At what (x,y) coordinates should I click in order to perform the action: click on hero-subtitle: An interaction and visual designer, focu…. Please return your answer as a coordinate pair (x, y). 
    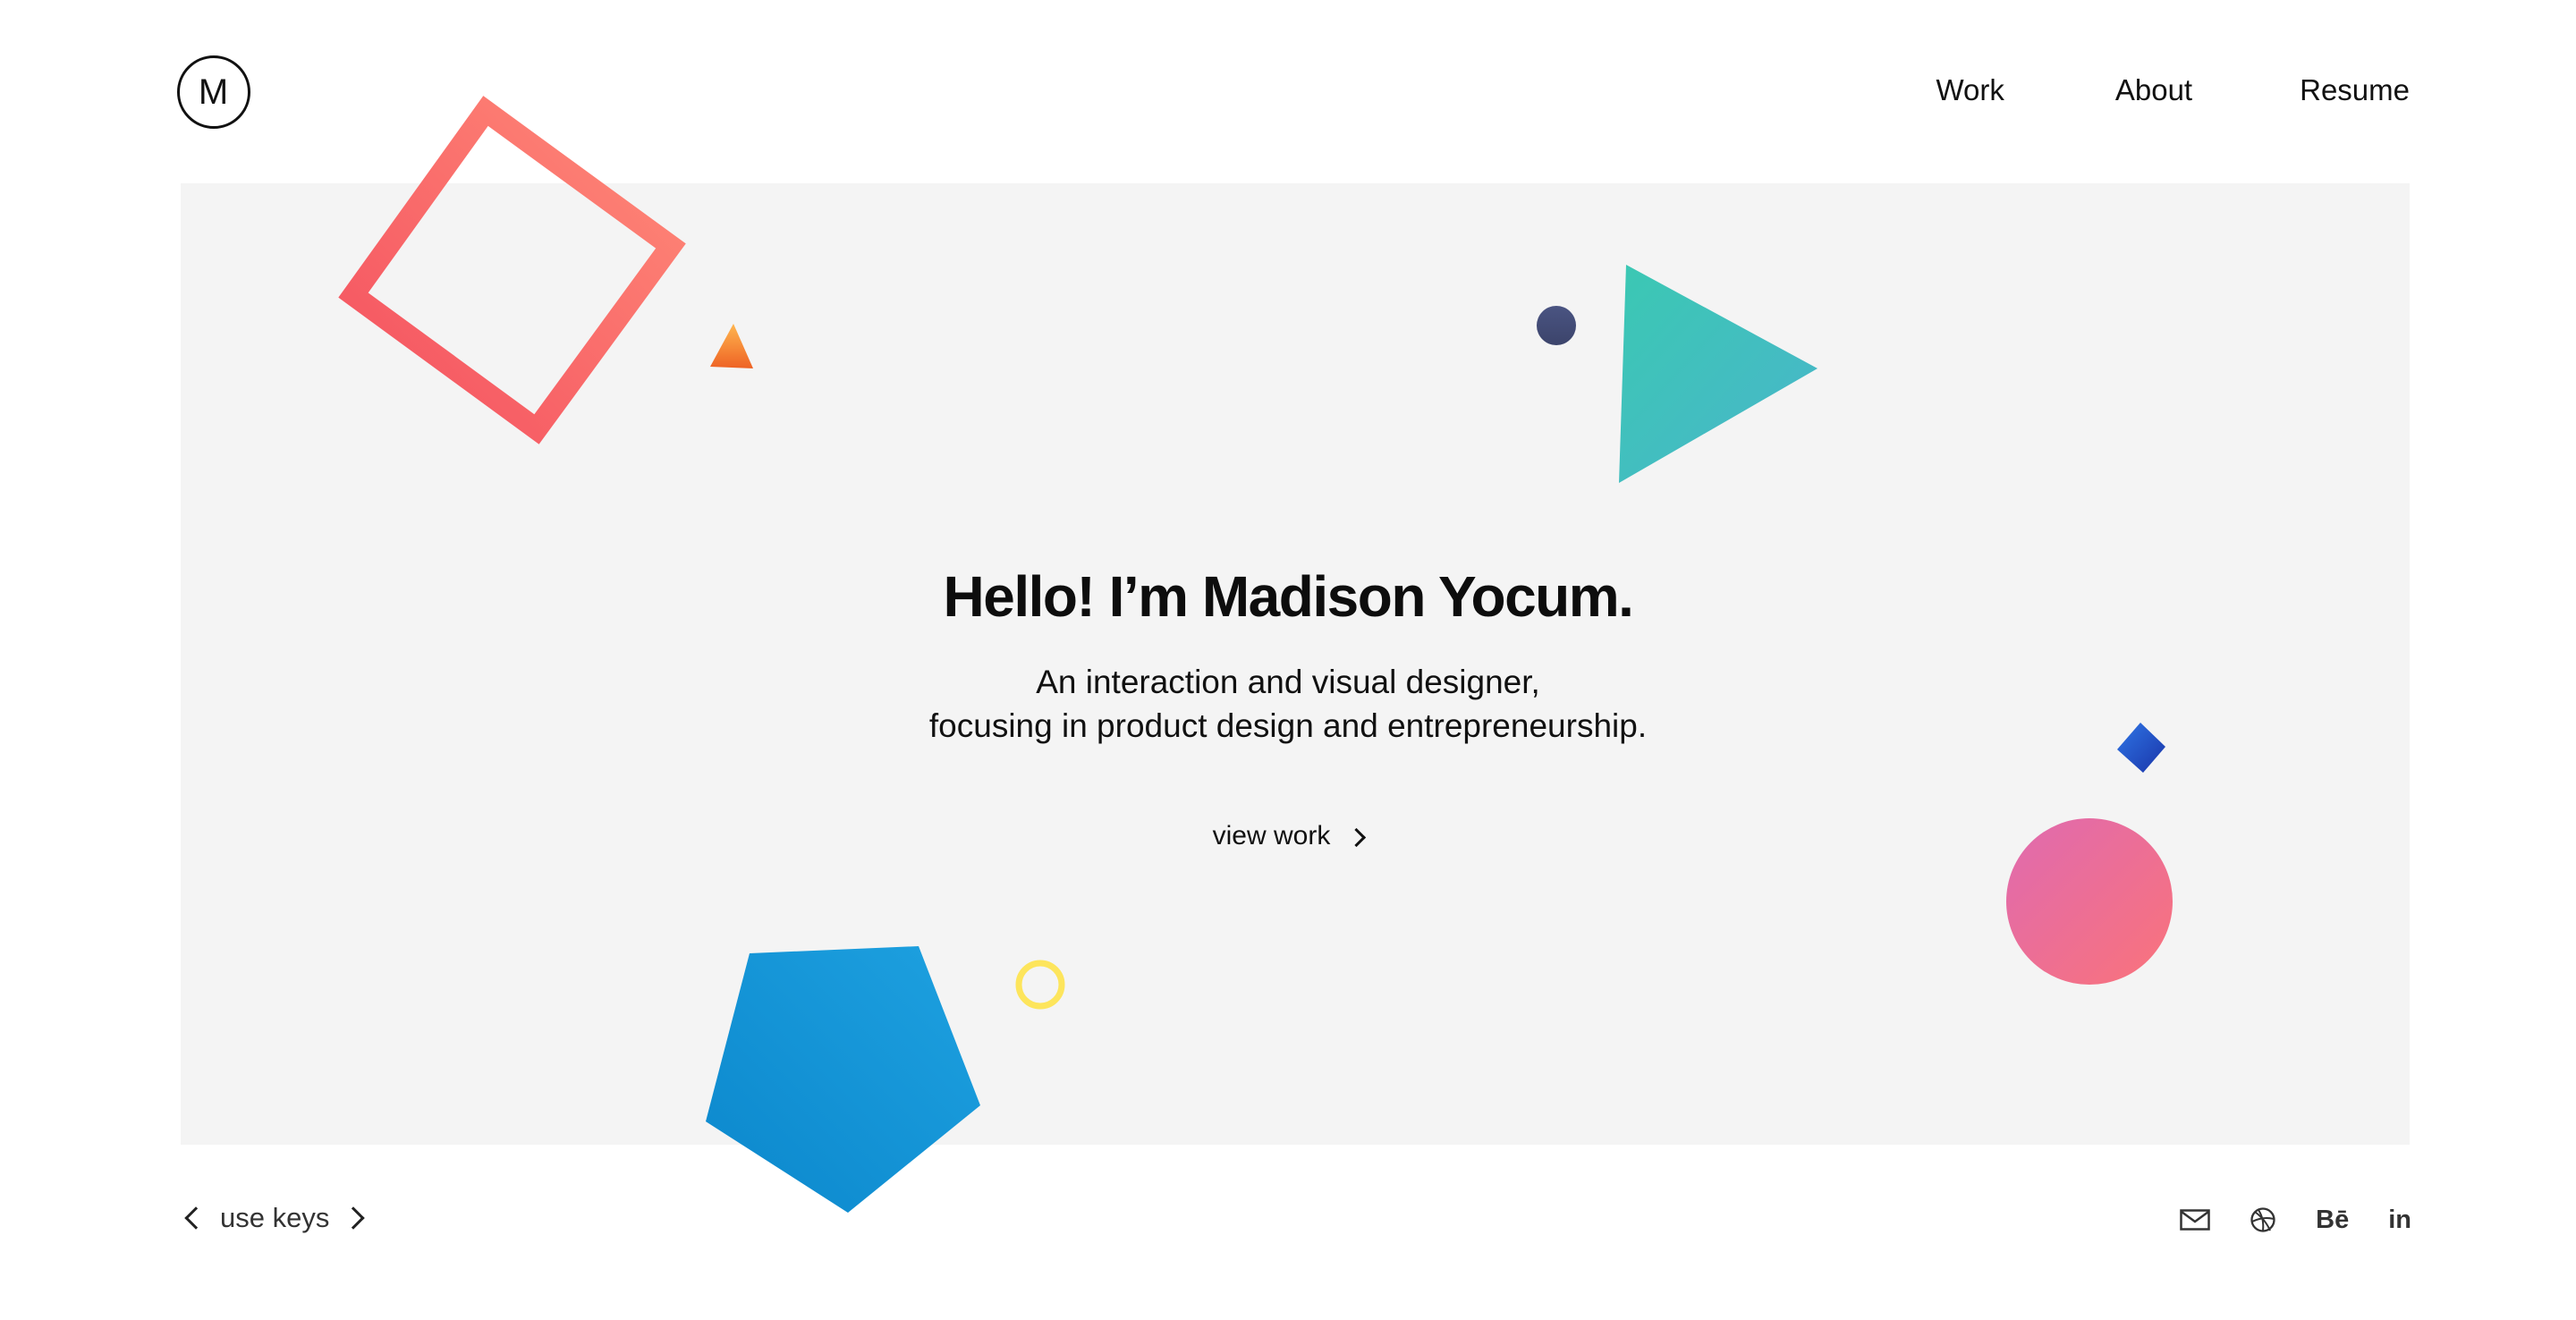
    Looking at the image, I should click on (1288, 704).